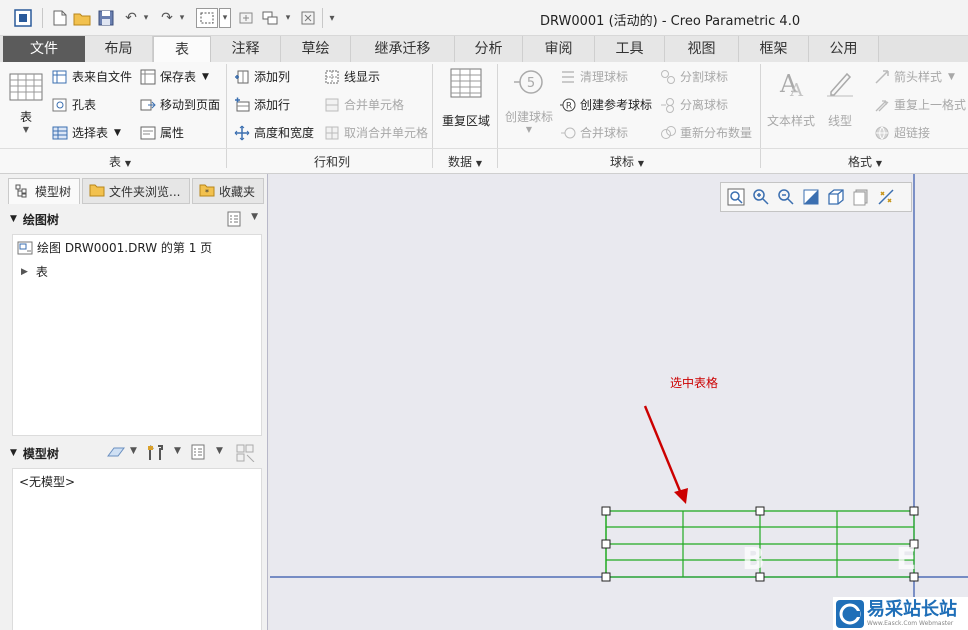  I want to click on properties-button: 属性, so click(162, 132).